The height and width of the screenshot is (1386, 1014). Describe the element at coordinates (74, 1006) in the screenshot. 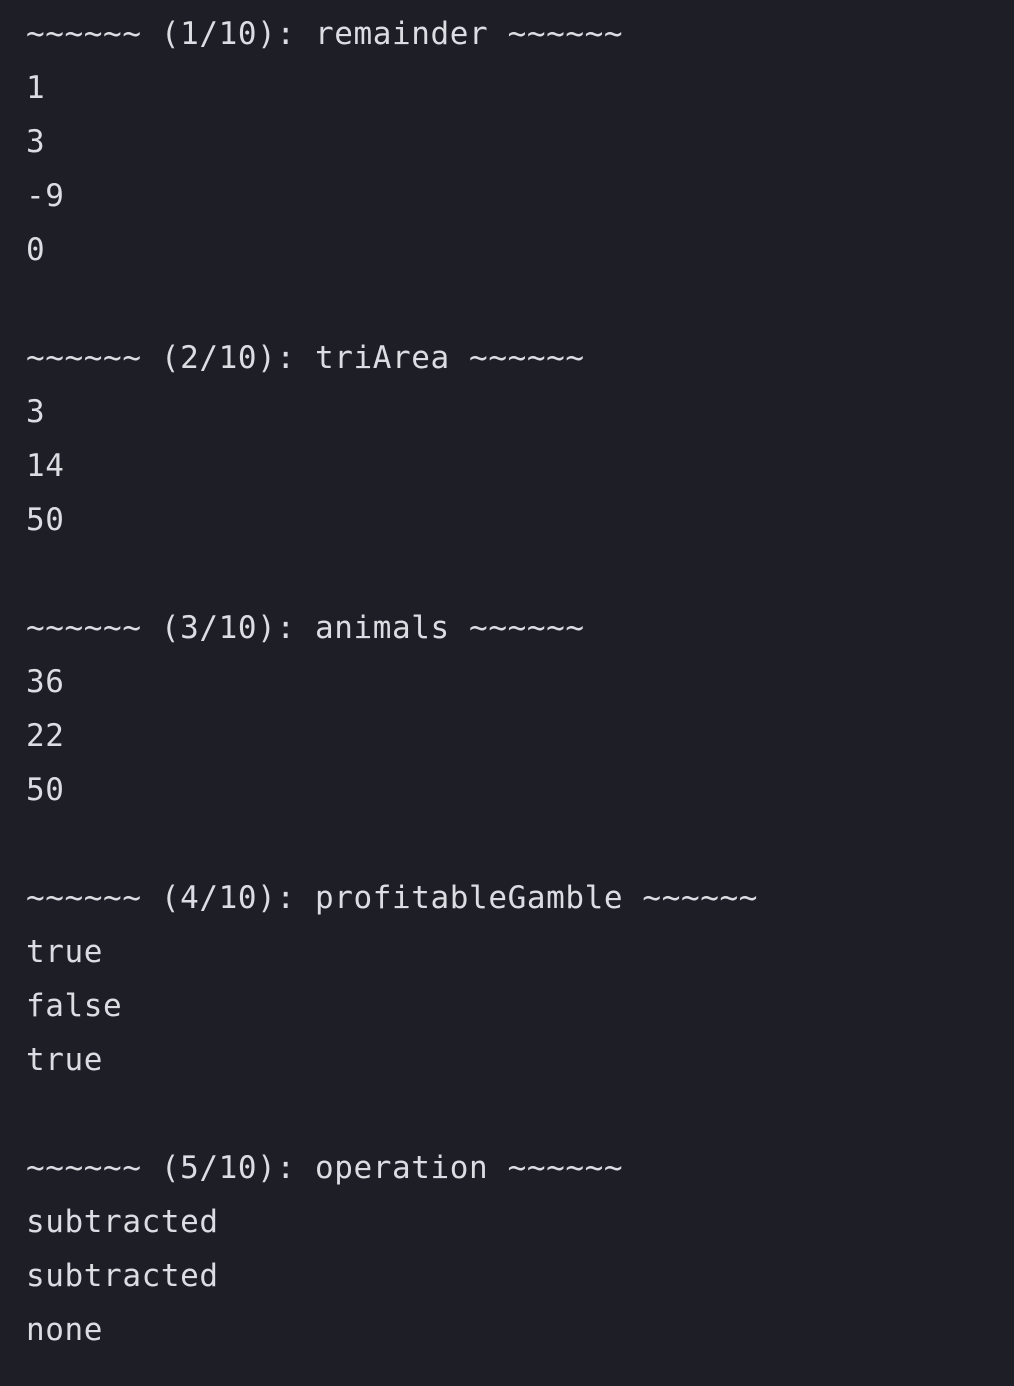

I see `output-line: false` at that location.